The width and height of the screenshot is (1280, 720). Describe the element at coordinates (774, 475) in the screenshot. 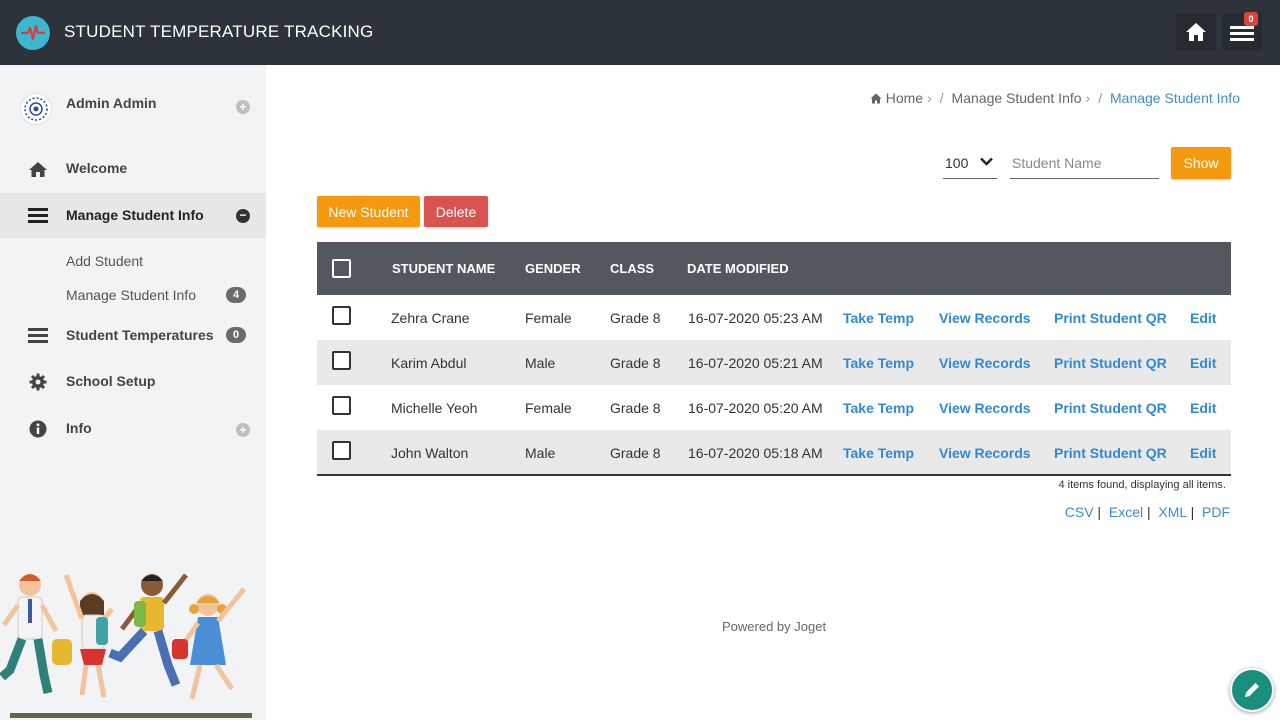

I see `table-bottom-border` at that location.